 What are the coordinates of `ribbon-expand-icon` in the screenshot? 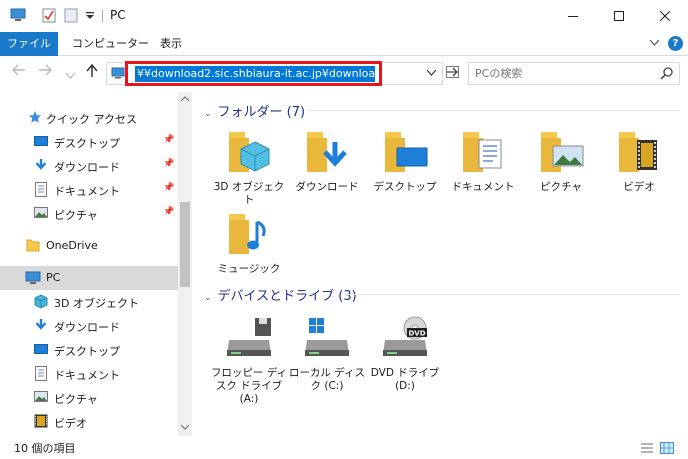 It's located at (654, 43).